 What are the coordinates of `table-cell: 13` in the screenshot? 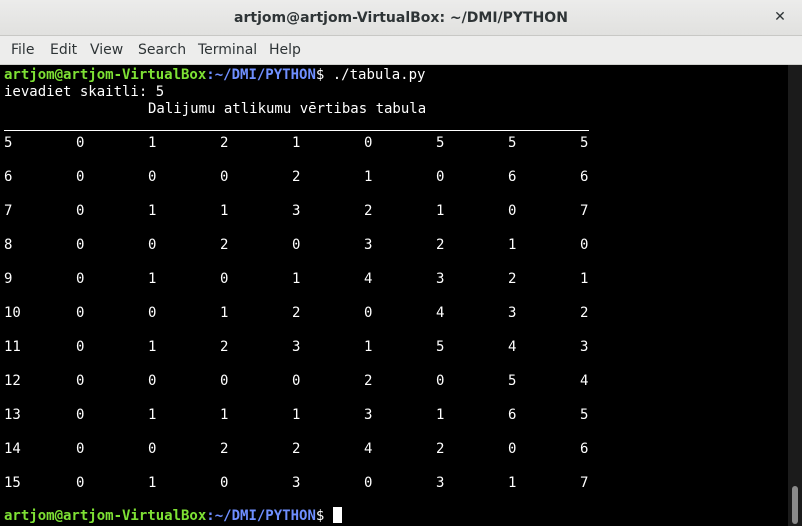 It's located at (12, 415).